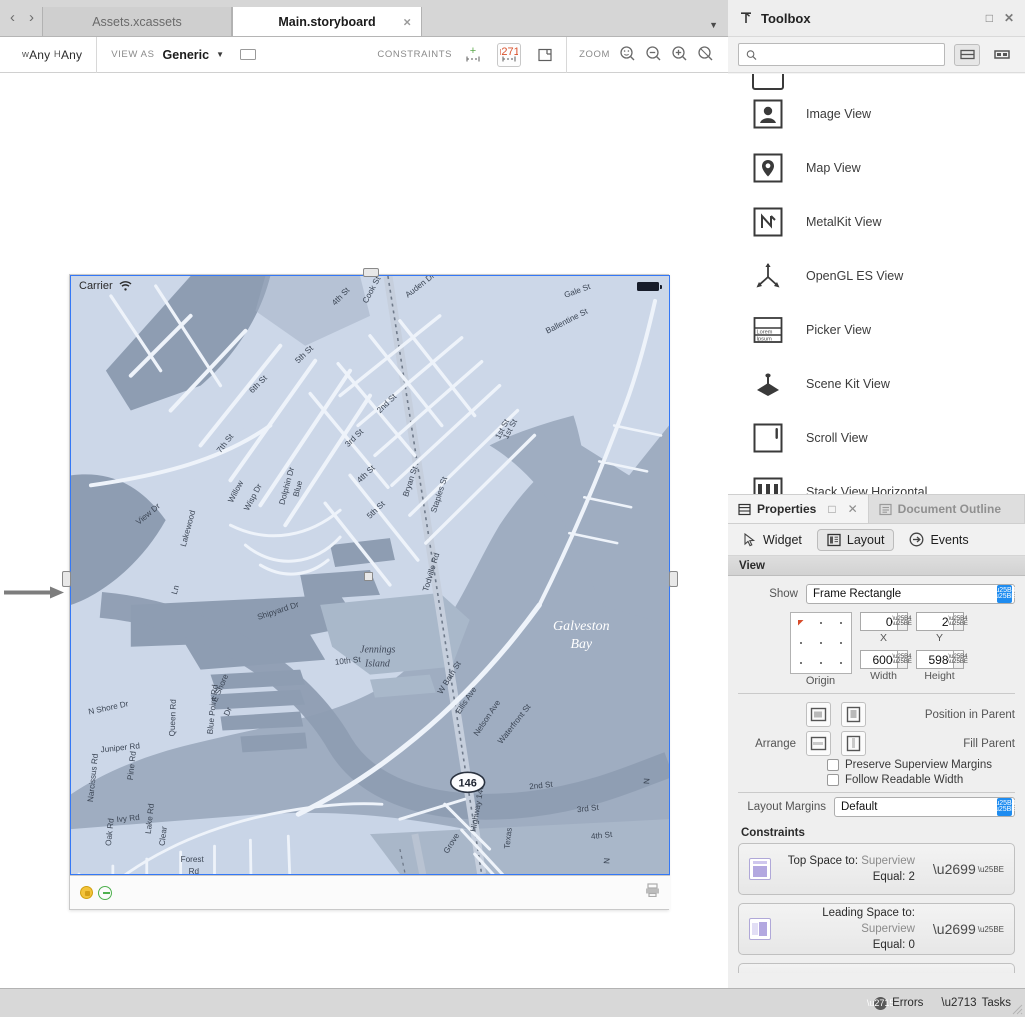 Image resolution: width=1025 pixels, height=1017 pixels. What do you see at coordinates (833, 765) in the screenshot?
I see `preserve-superview-margins-checkbox` at bounding box center [833, 765].